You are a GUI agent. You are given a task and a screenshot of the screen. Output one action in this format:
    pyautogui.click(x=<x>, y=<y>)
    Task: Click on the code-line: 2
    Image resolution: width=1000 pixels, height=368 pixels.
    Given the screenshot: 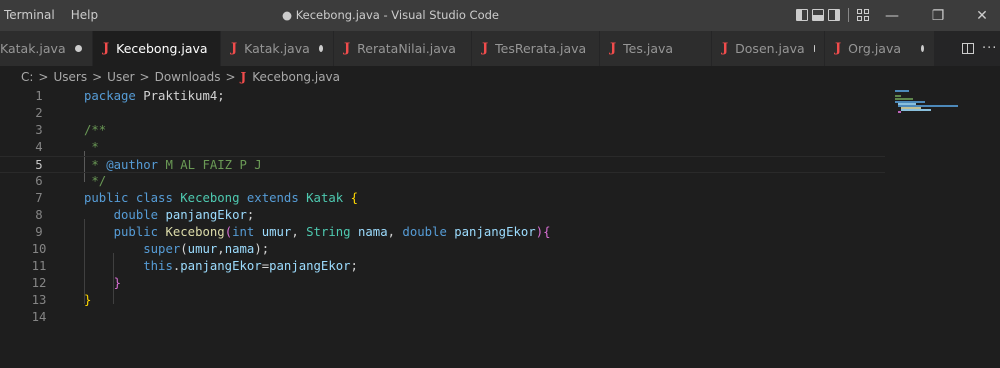 What is the action you would take?
    pyautogui.click(x=442, y=113)
    